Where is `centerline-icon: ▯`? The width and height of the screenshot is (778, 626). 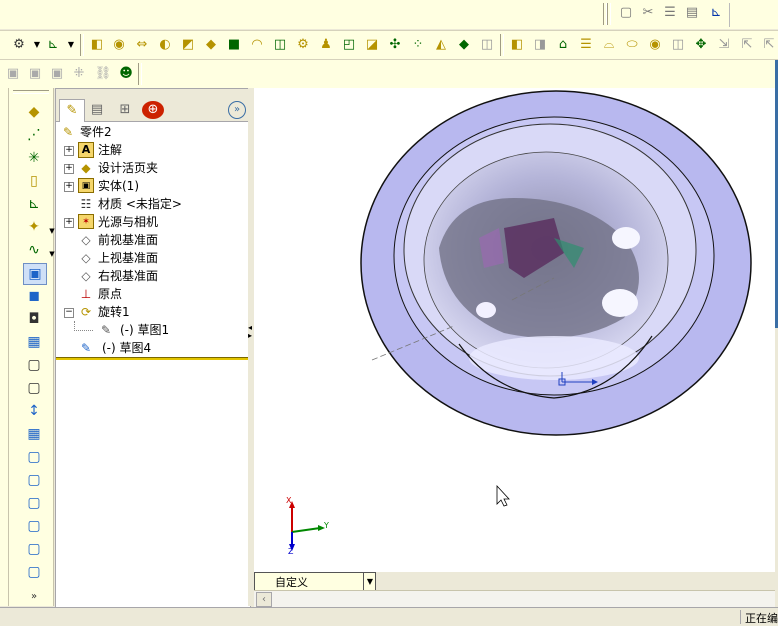 centerline-icon: ▯ is located at coordinates (34, 181).